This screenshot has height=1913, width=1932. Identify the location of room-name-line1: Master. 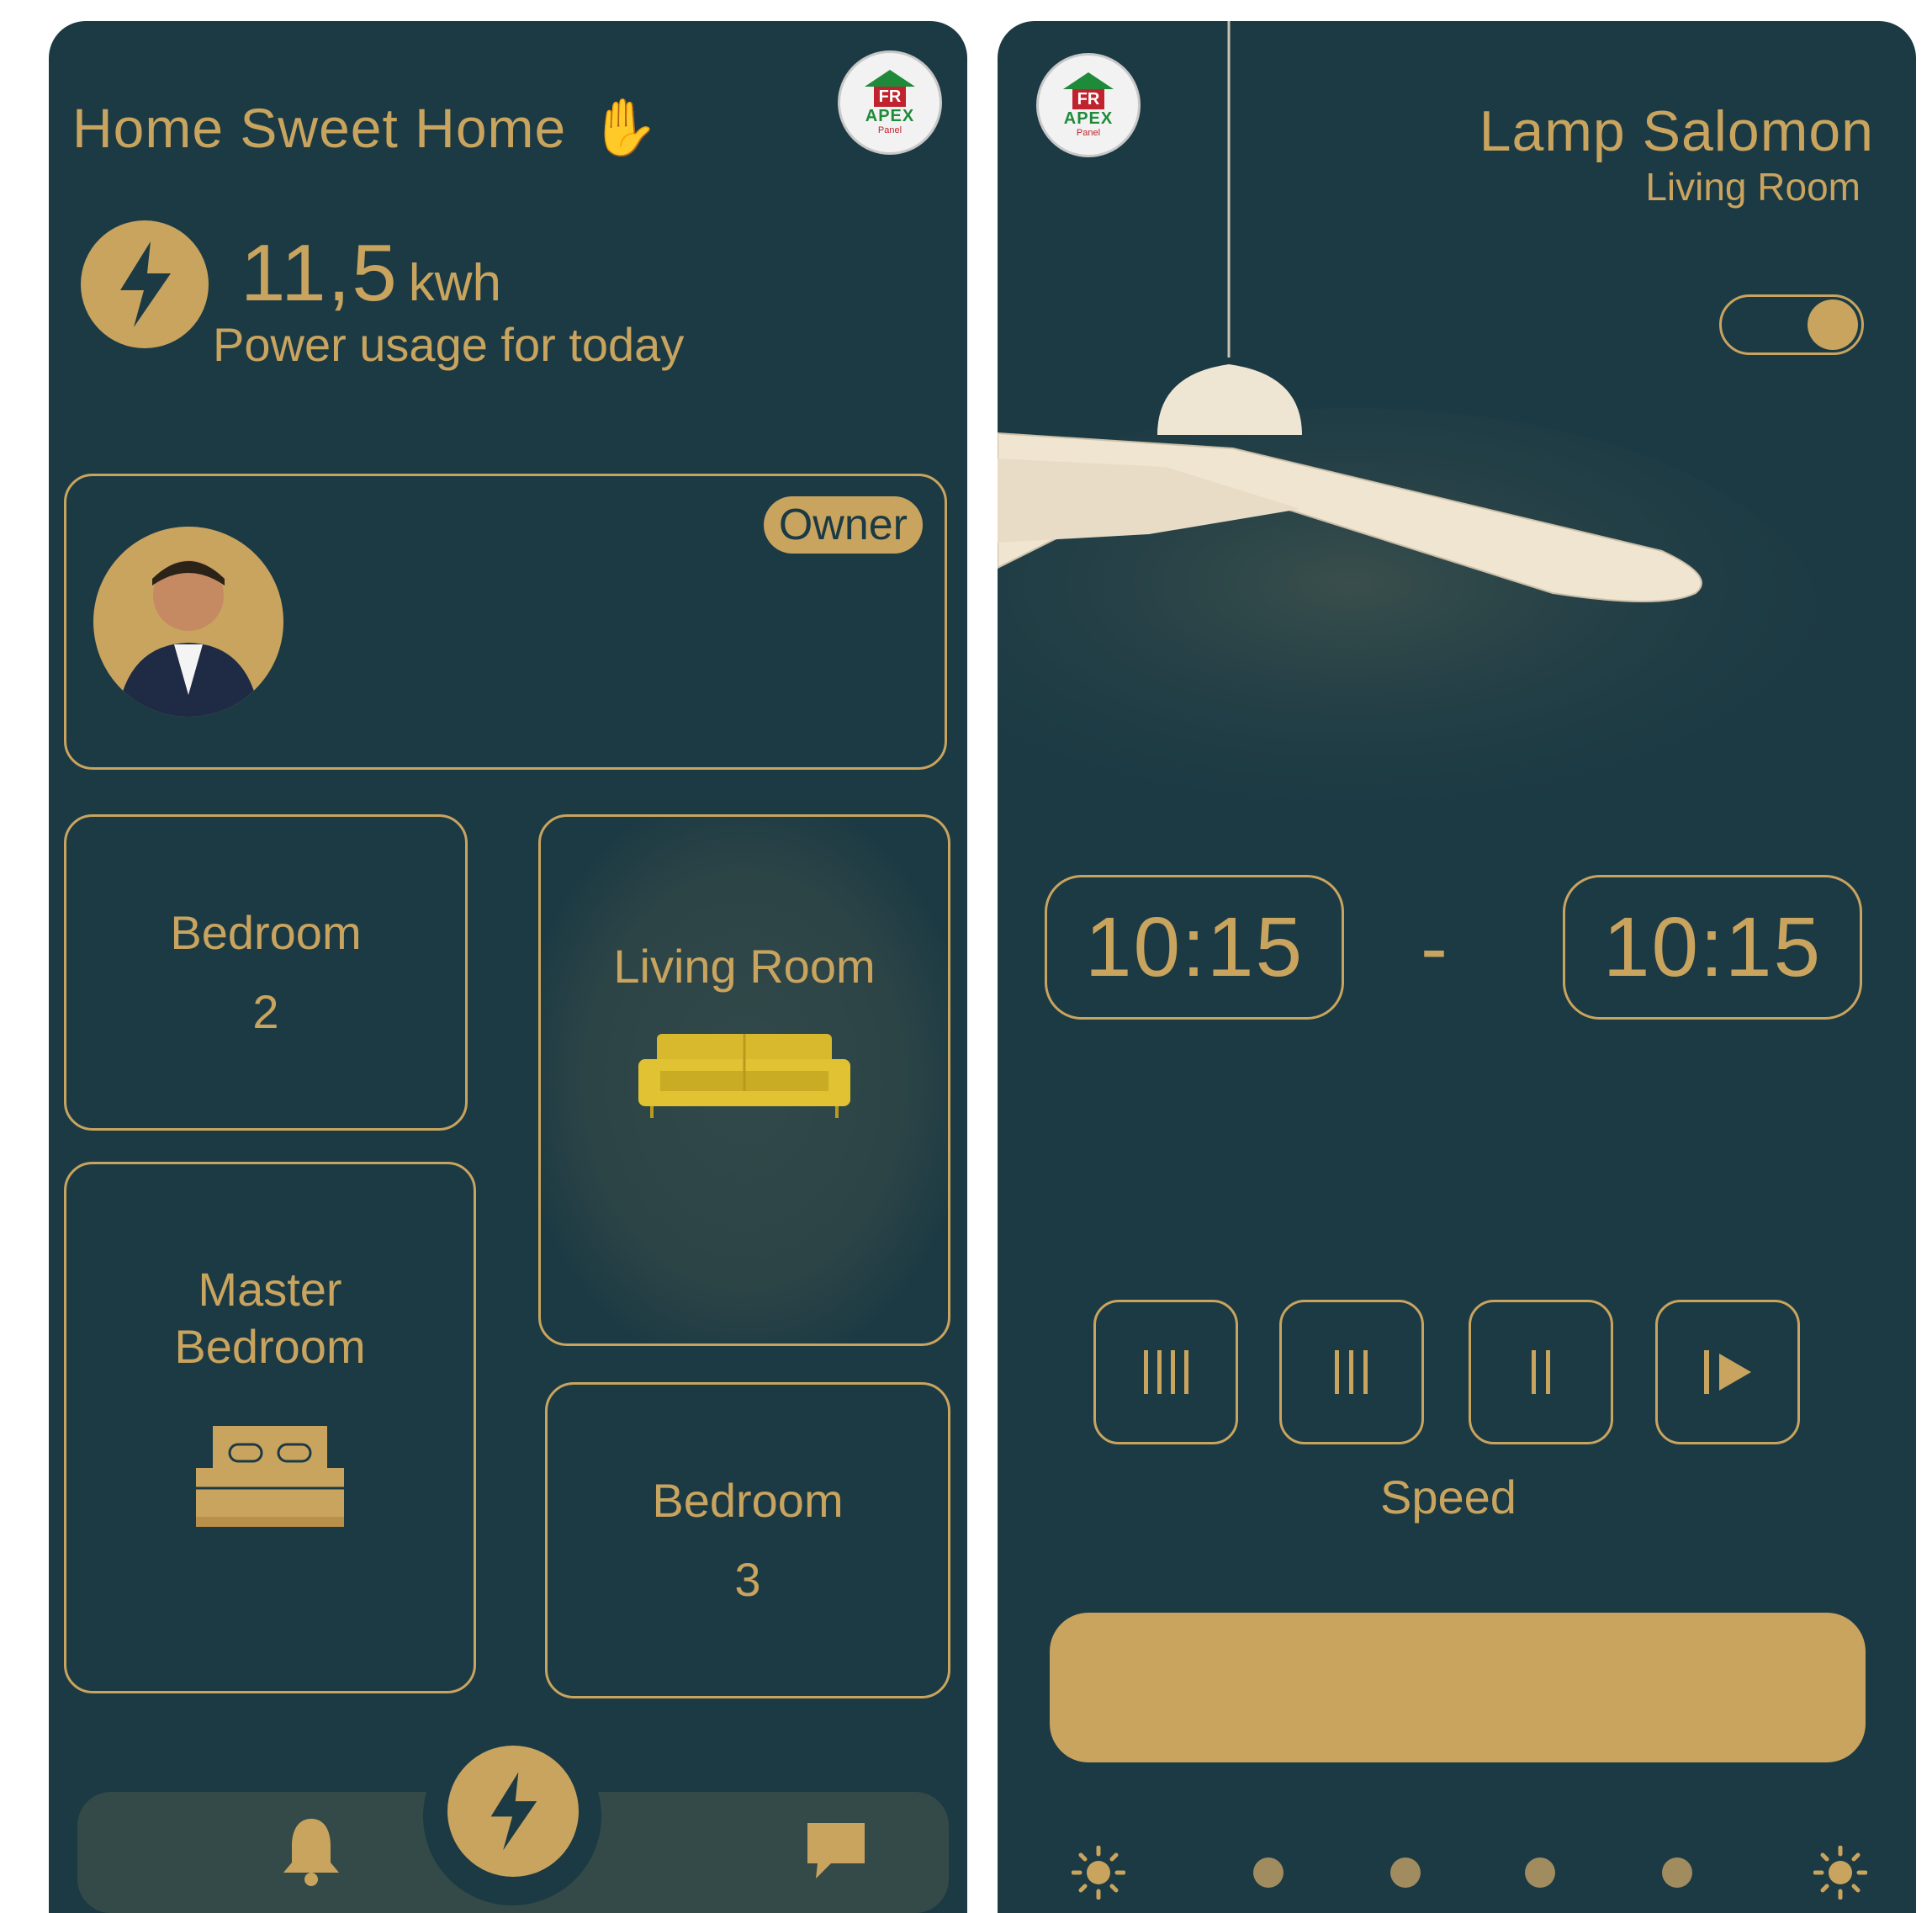
(270, 1289).